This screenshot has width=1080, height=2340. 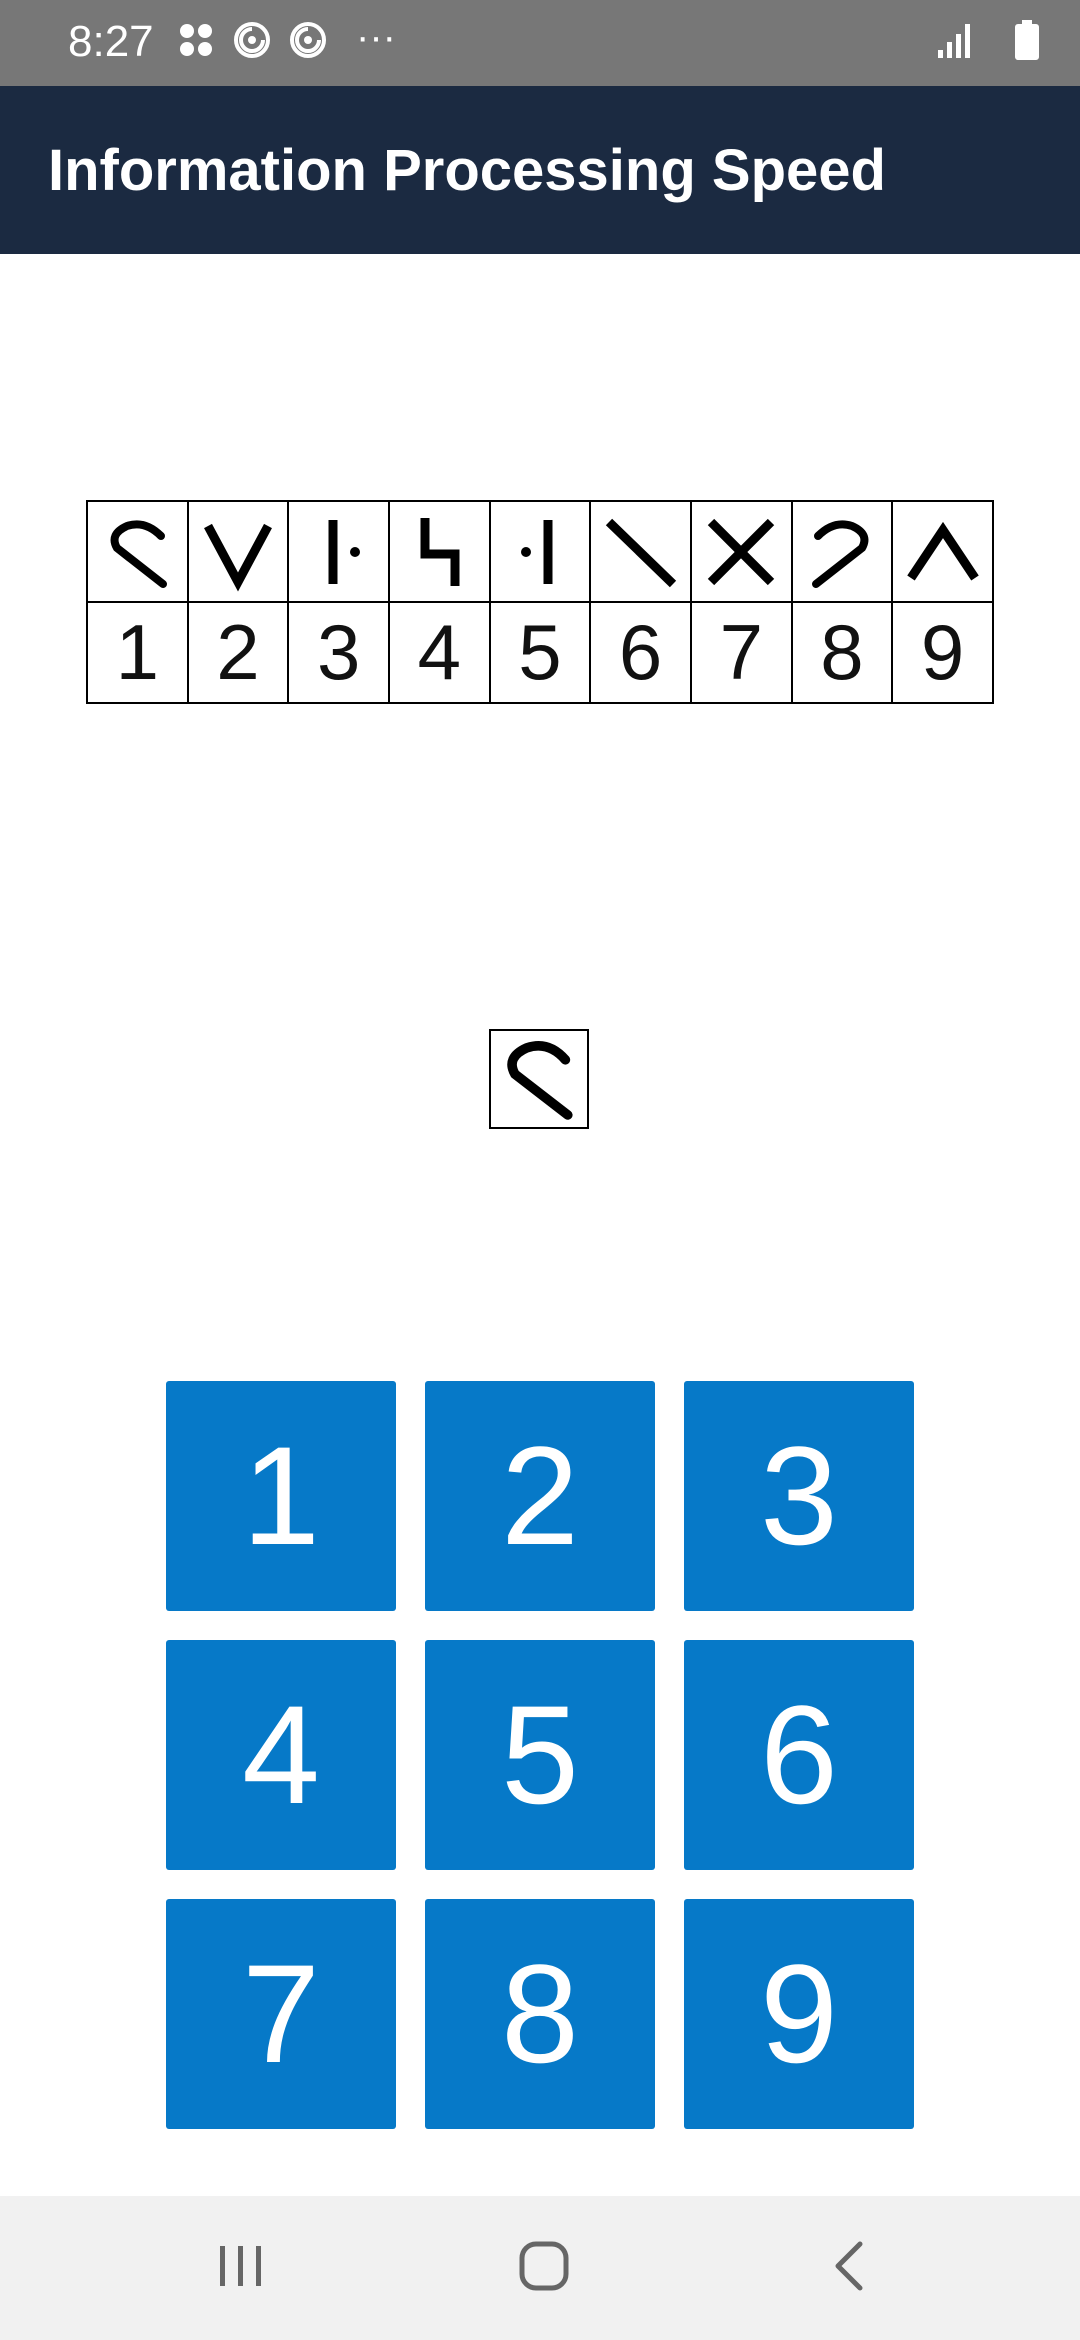 I want to click on caret-symbol, so click(x=942, y=550).